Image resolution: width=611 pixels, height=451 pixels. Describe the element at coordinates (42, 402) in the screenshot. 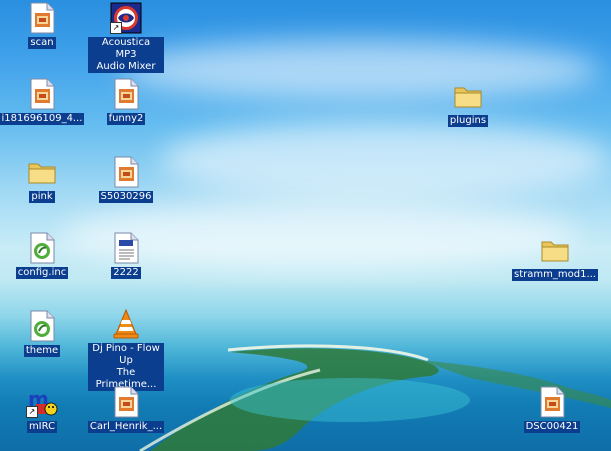

I see `mirc-app-icon: m ↗` at that location.